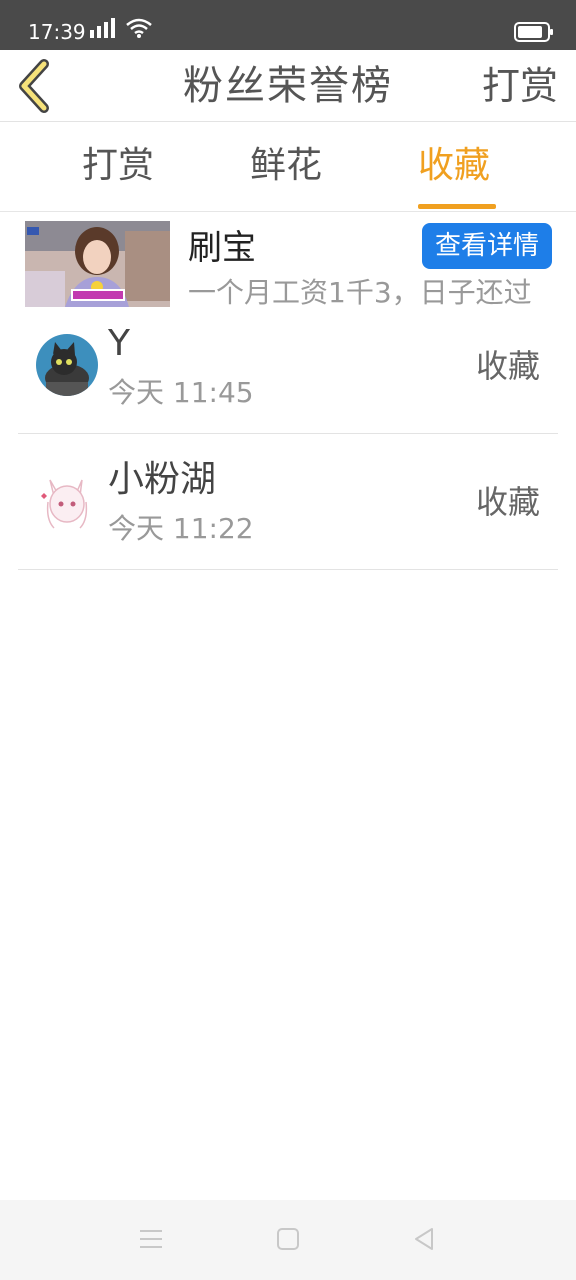 The height and width of the screenshot is (1280, 576). What do you see at coordinates (425, 1239) in the screenshot?
I see `back-nav-icon` at bounding box center [425, 1239].